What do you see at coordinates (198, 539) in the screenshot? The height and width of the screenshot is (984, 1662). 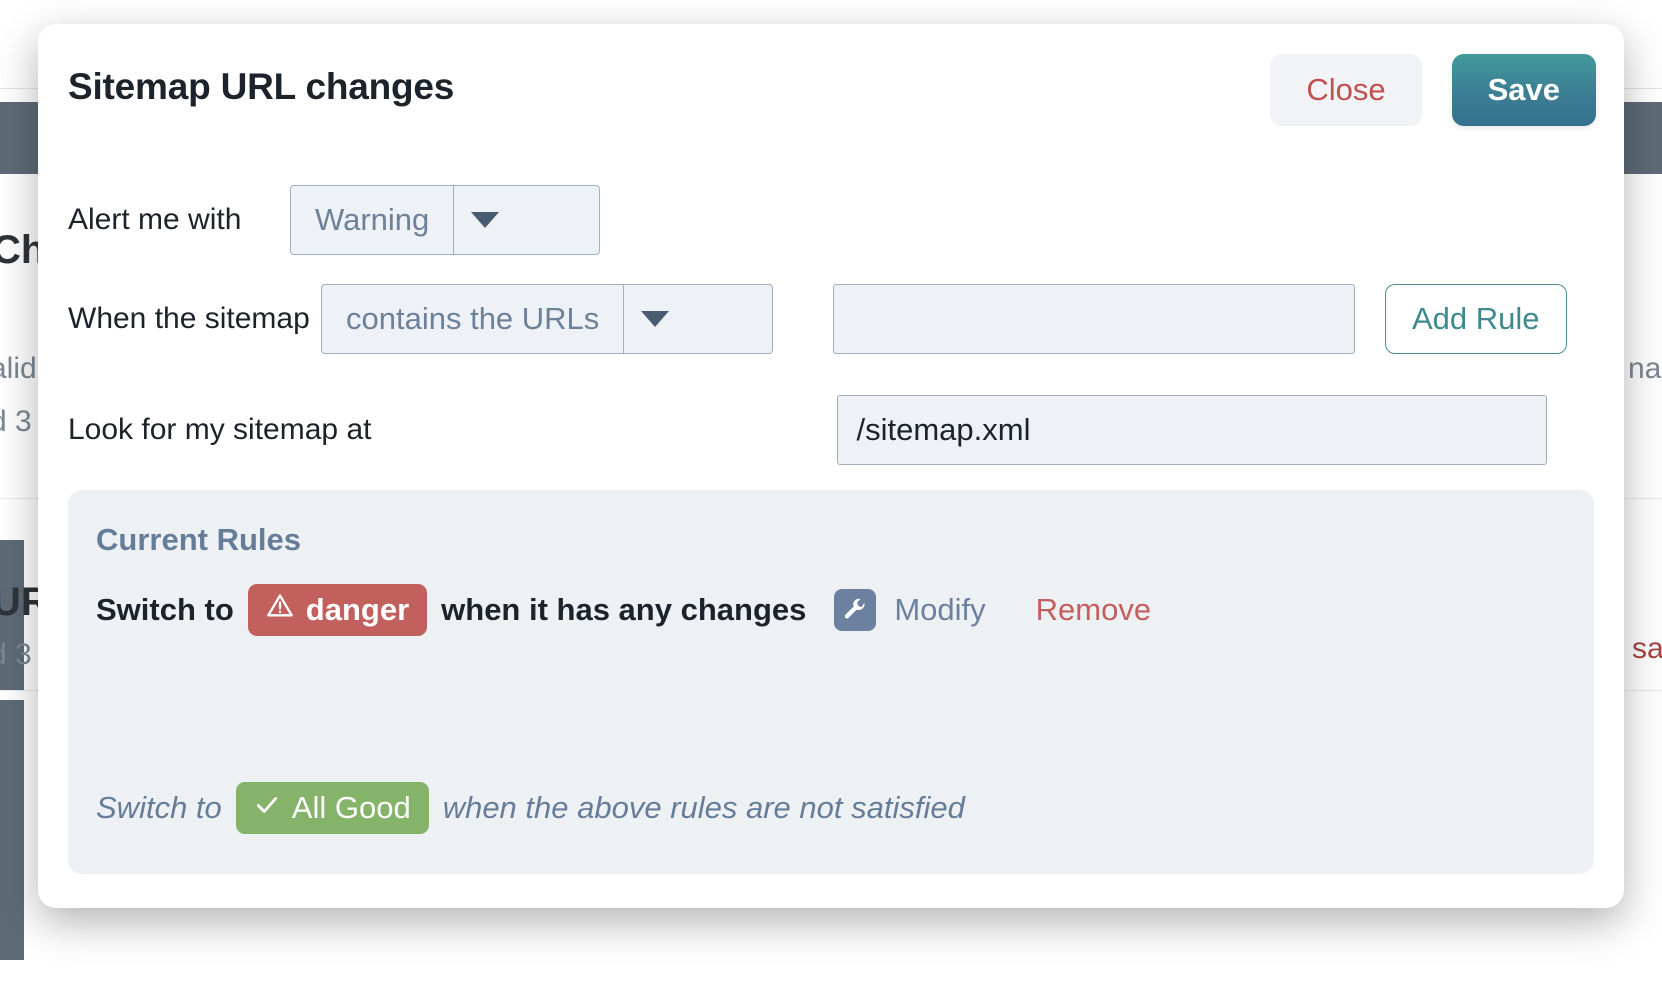 I see `current-rules-title: Current Rules` at bounding box center [198, 539].